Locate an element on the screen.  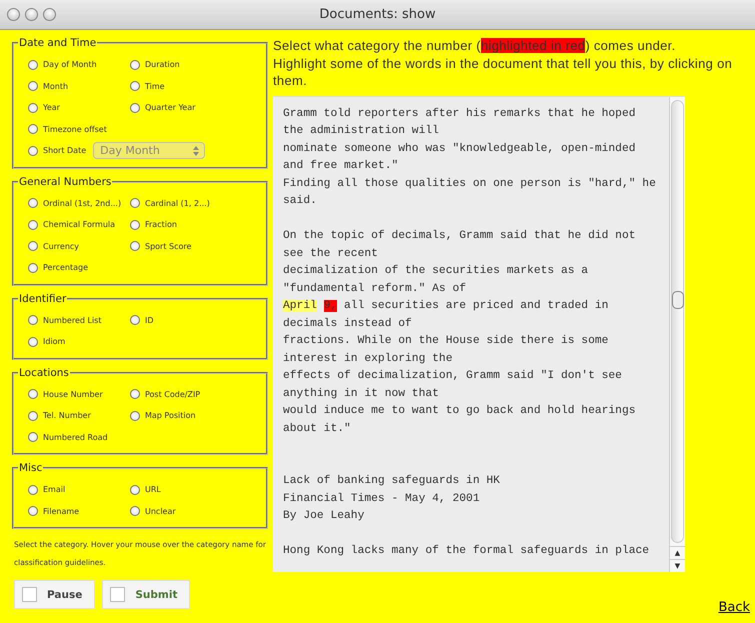
option-label: Quarter Year is located at coordinates (170, 107).